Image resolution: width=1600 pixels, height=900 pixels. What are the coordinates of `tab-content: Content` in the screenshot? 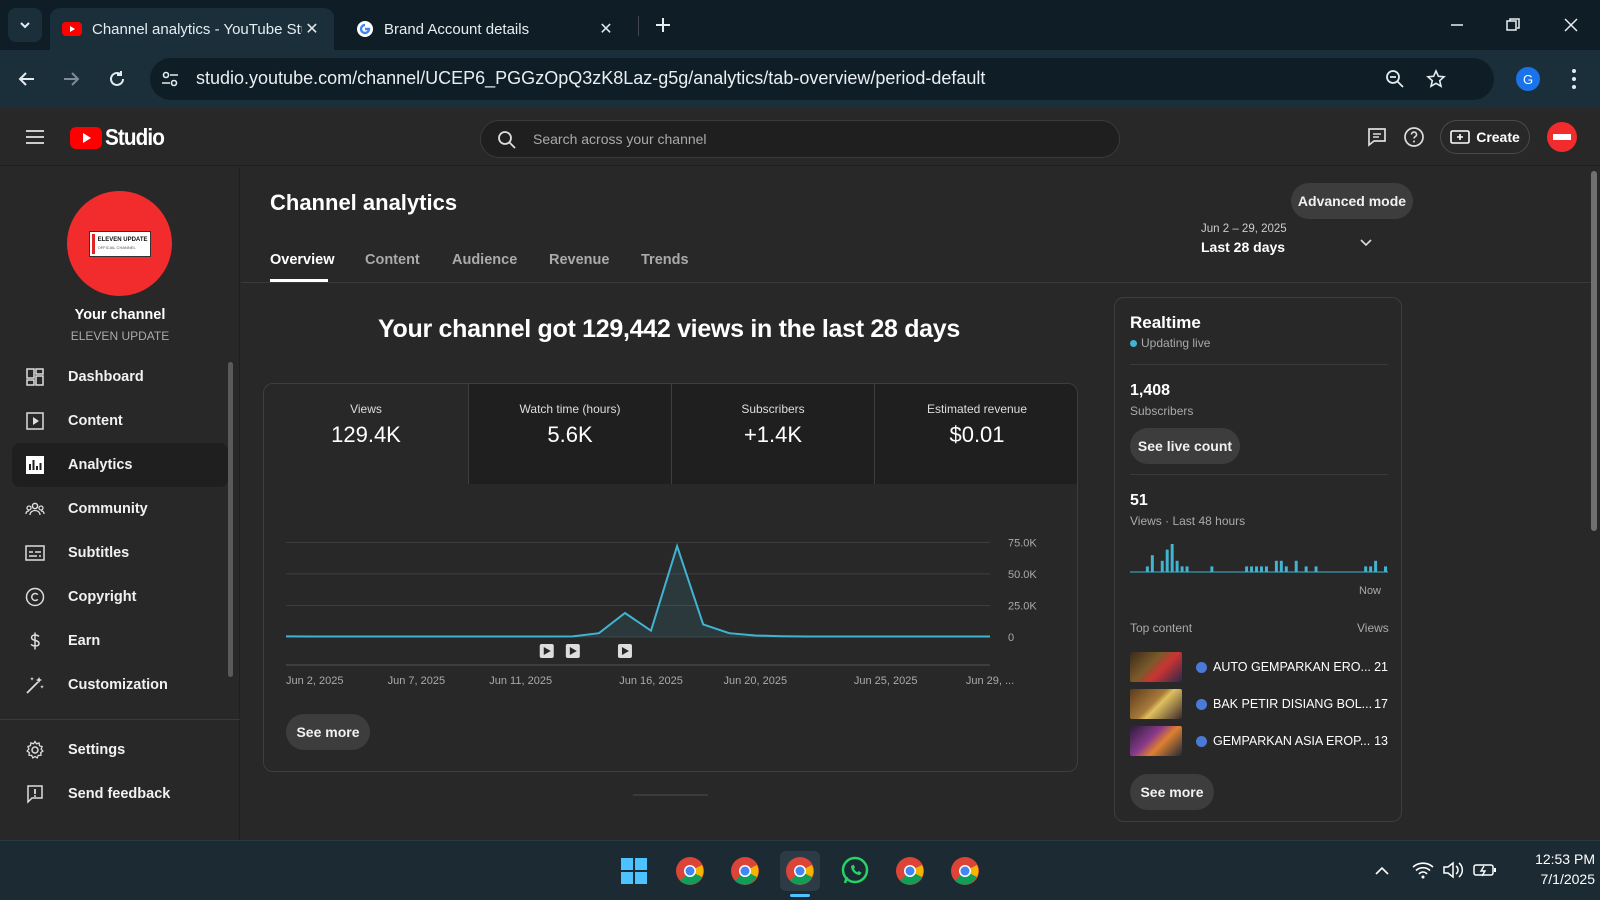 It's located at (392, 260).